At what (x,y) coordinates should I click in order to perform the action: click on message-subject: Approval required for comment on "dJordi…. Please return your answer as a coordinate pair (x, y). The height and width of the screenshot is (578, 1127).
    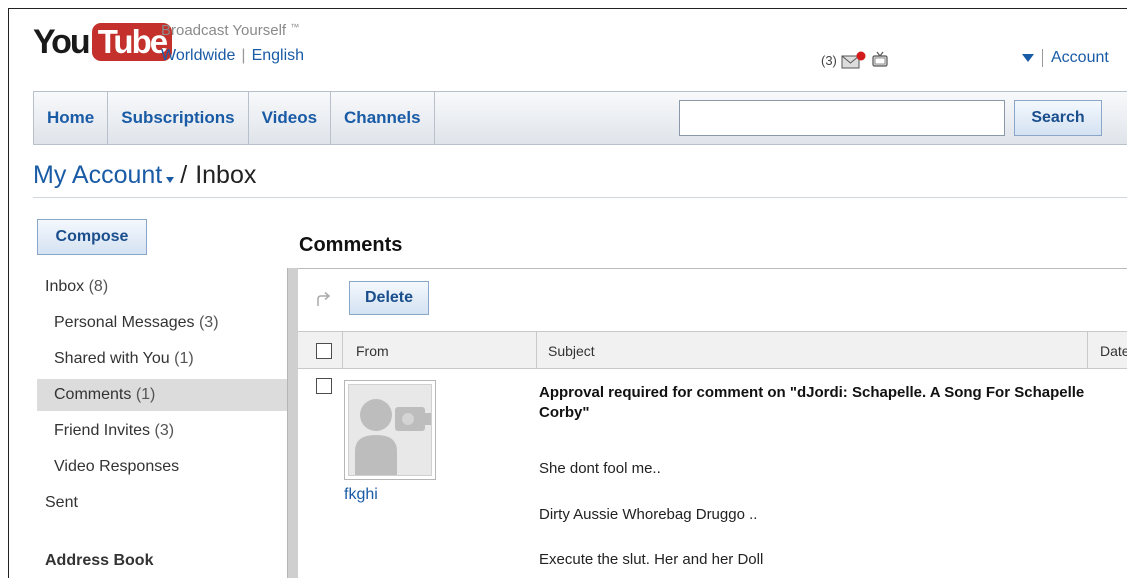
    Looking at the image, I should click on (819, 403).